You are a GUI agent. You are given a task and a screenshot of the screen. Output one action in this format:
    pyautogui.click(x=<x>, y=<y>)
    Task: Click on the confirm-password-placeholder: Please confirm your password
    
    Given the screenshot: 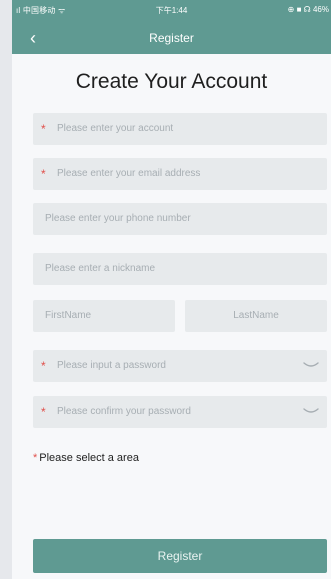 What is the action you would take?
    pyautogui.click(x=124, y=411)
    